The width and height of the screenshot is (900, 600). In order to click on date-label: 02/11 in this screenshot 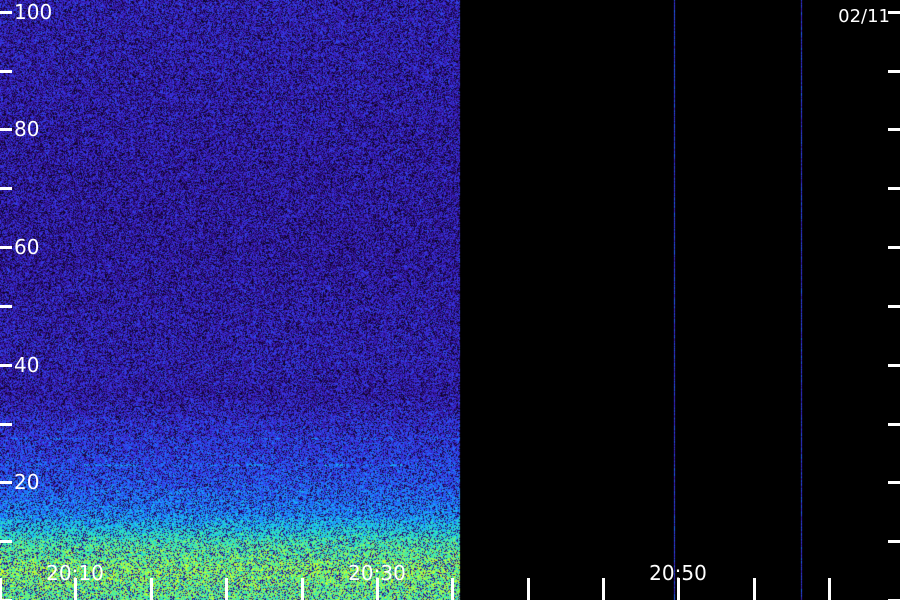, I will do `click(864, 16)`.